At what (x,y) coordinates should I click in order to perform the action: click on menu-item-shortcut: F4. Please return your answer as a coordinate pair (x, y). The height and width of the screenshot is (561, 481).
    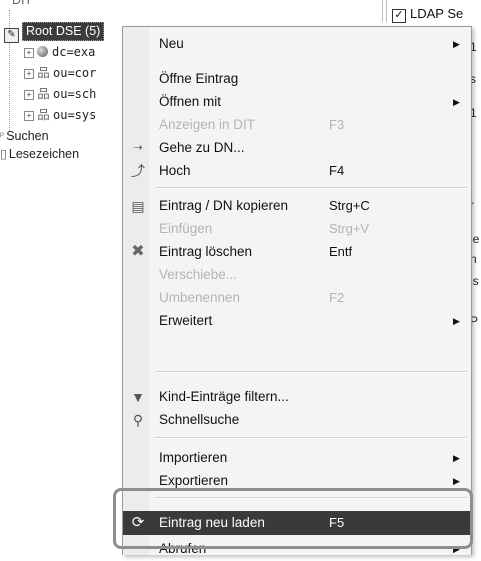
    Looking at the image, I should click on (337, 170).